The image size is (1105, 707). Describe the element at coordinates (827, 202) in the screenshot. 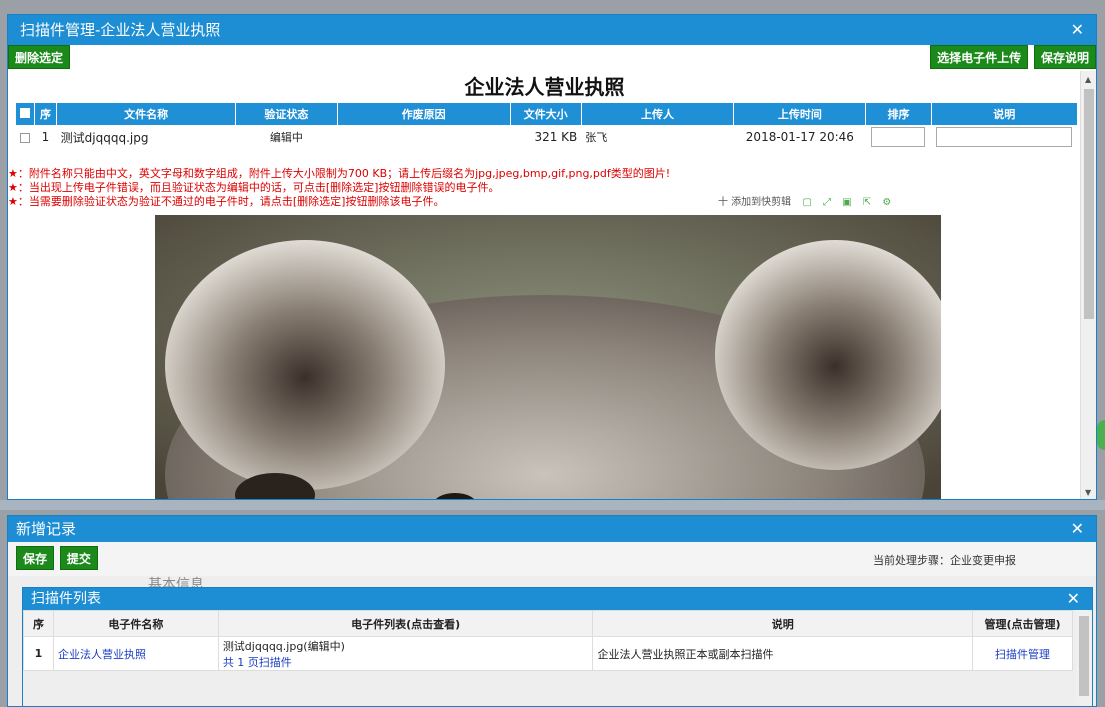

I see `fullscreen-icon: ⤢` at that location.